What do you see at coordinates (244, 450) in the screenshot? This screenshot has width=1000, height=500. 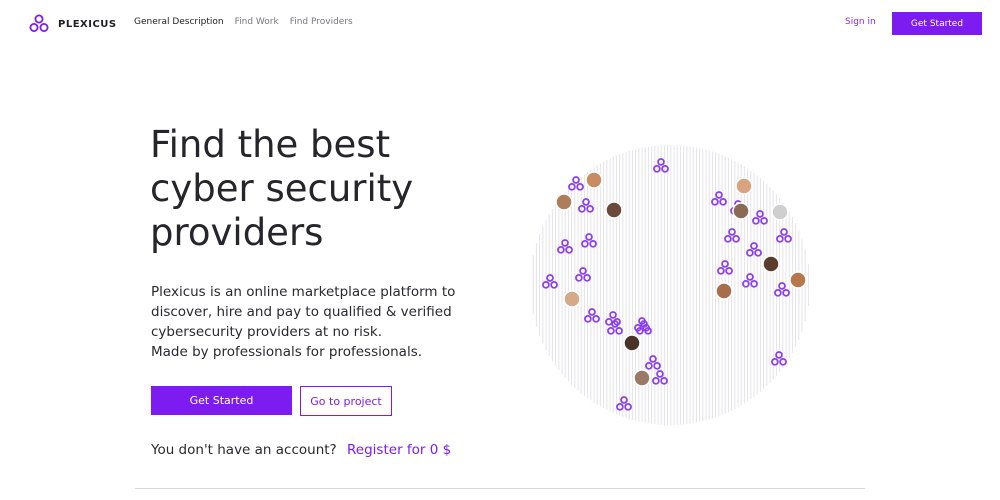 I see `account-prompt-text: You don't have an account?` at bounding box center [244, 450].